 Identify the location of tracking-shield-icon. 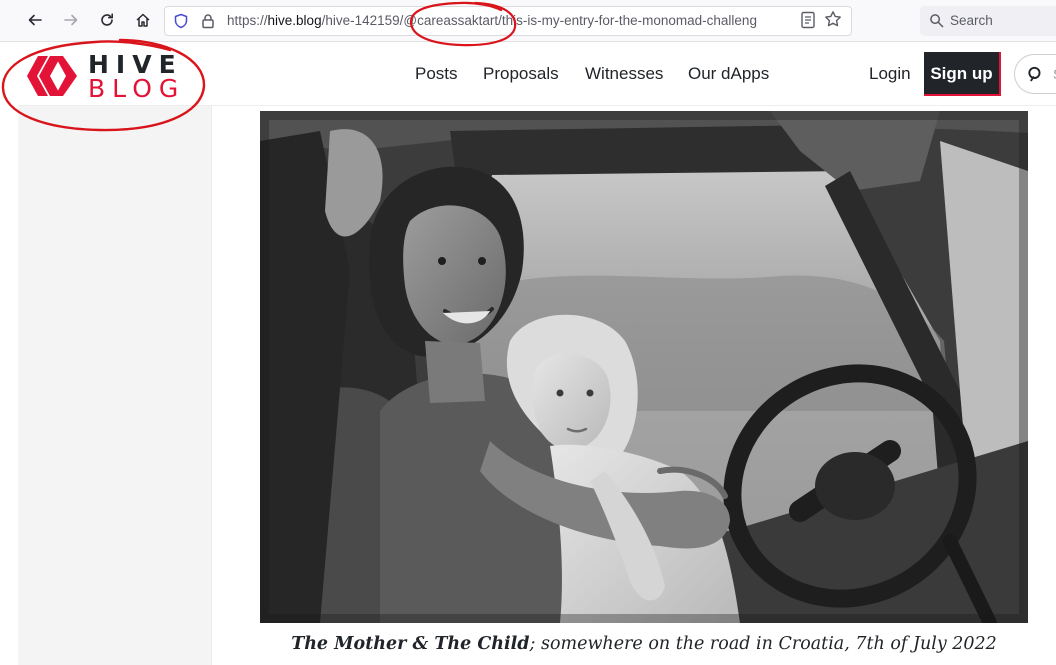
(181, 21).